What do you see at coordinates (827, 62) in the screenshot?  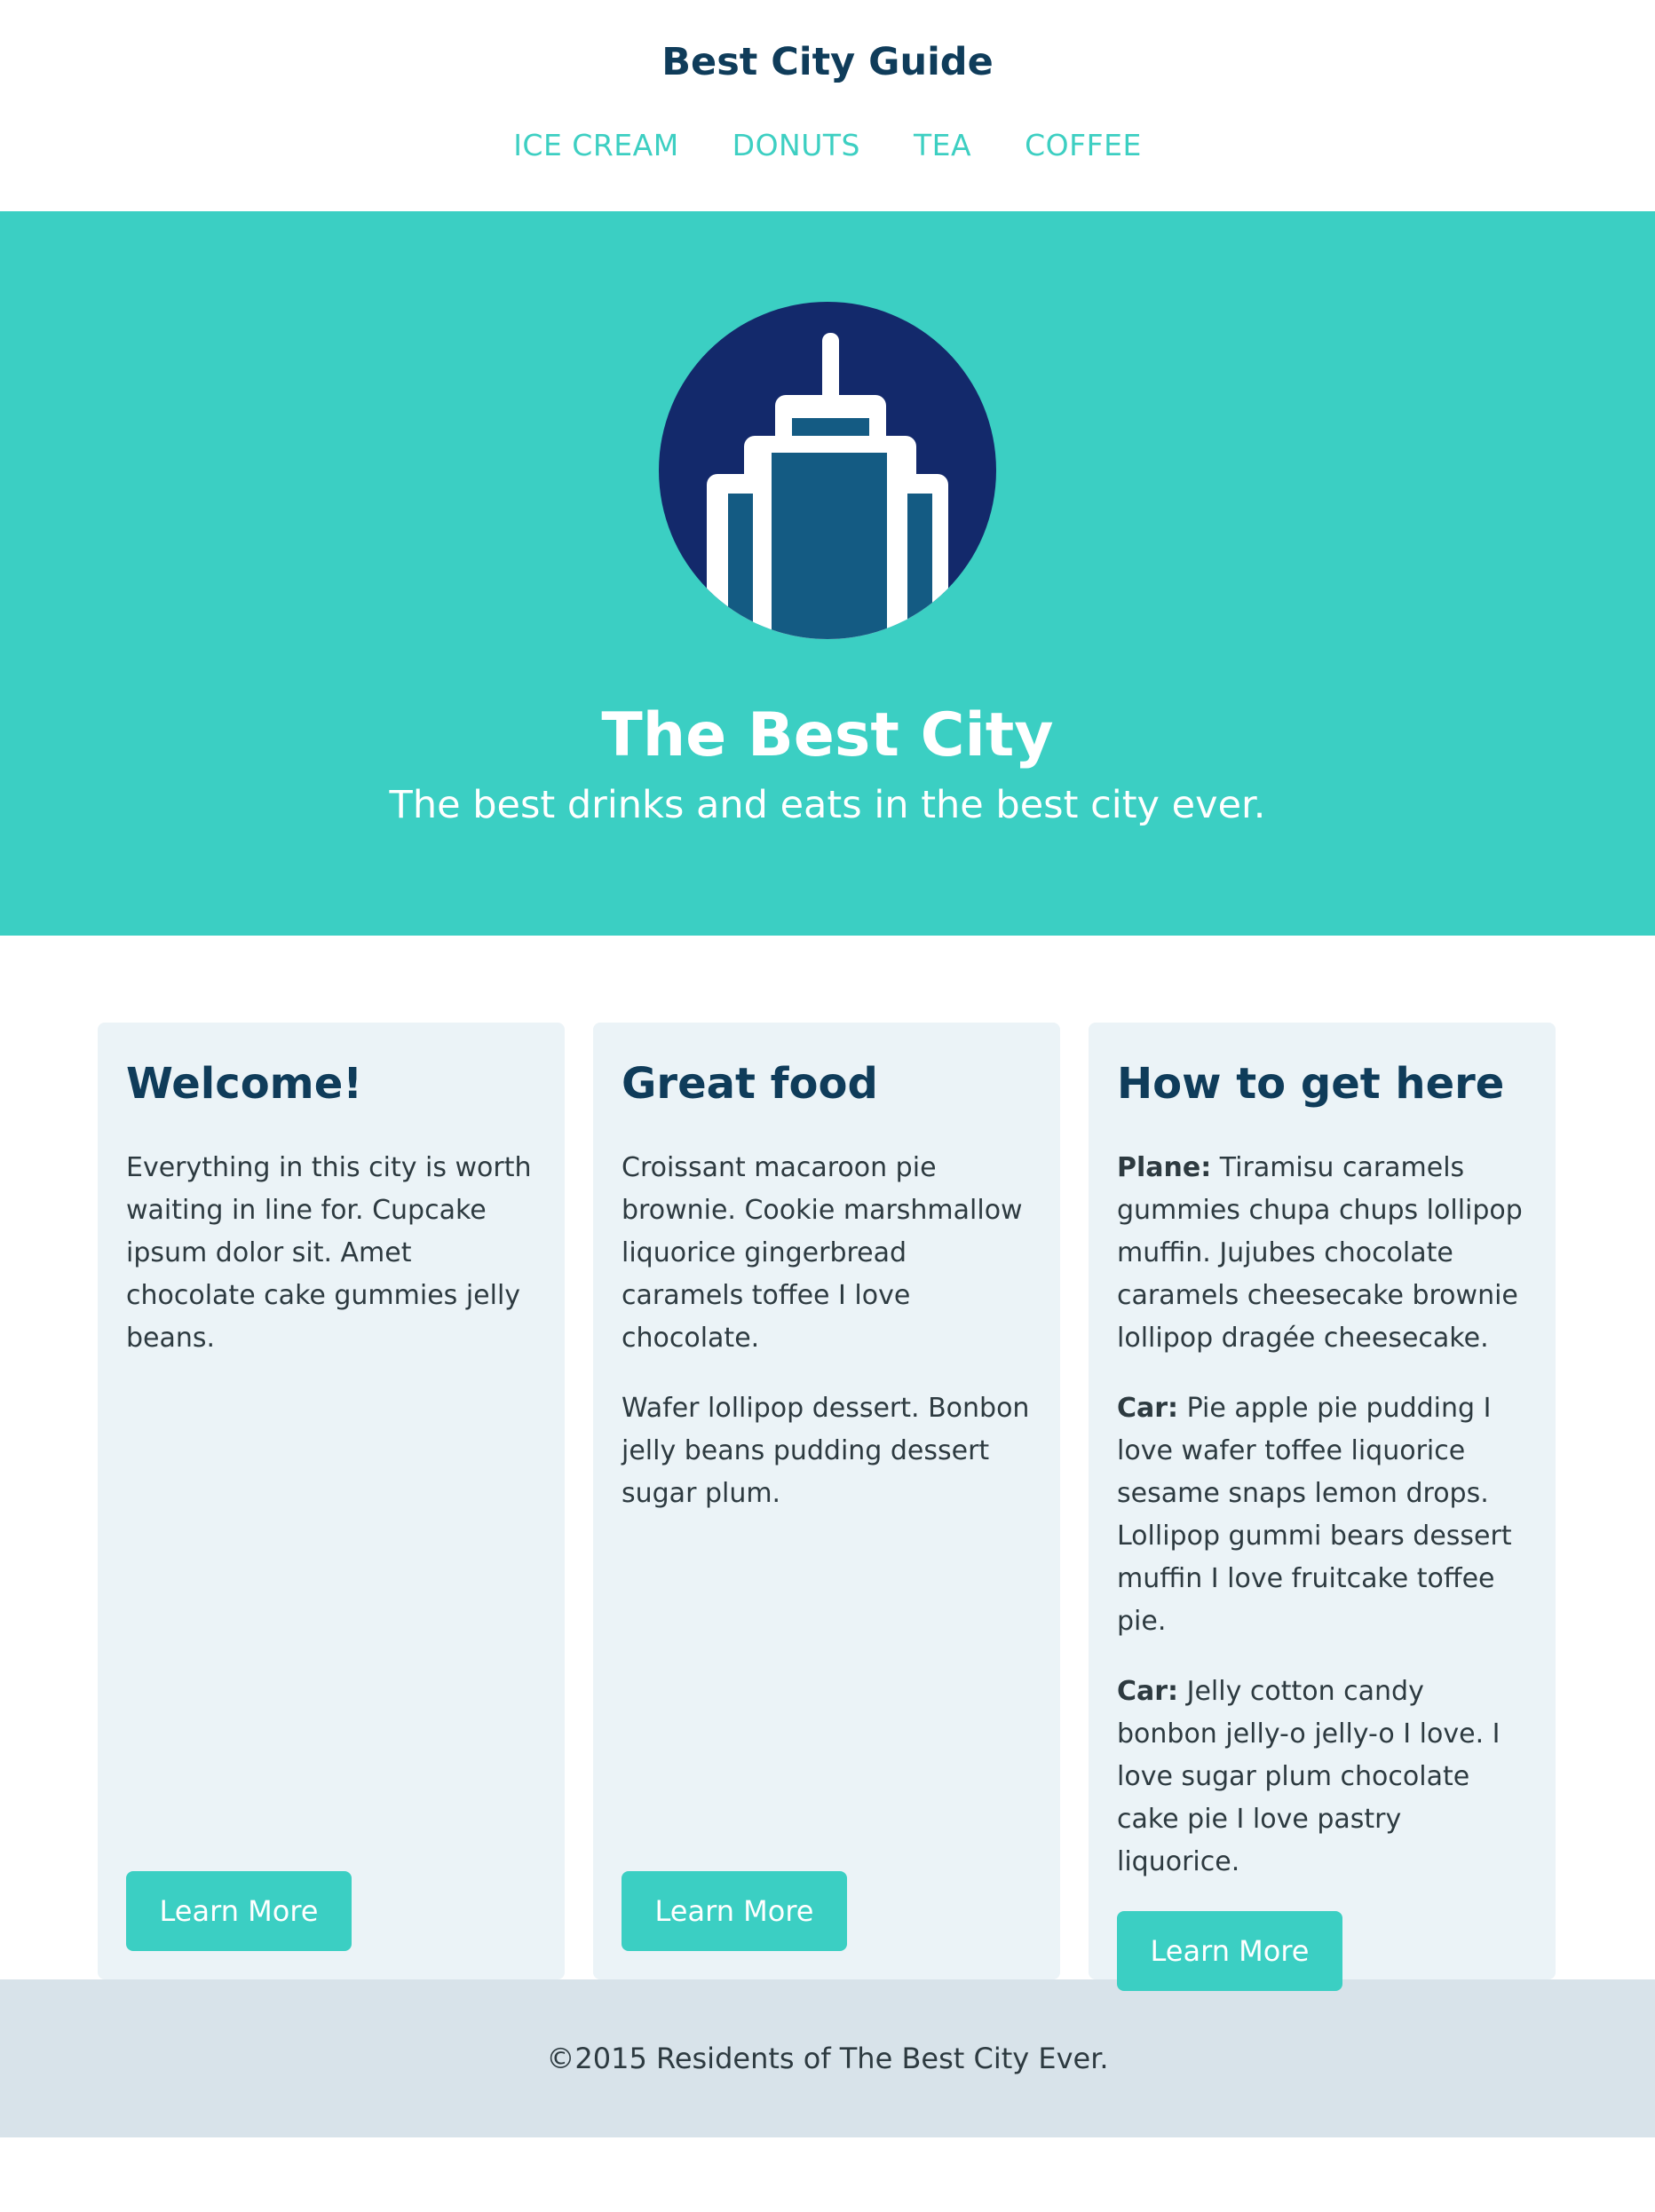 I see `site-title: Best City Guide` at bounding box center [827, 62].